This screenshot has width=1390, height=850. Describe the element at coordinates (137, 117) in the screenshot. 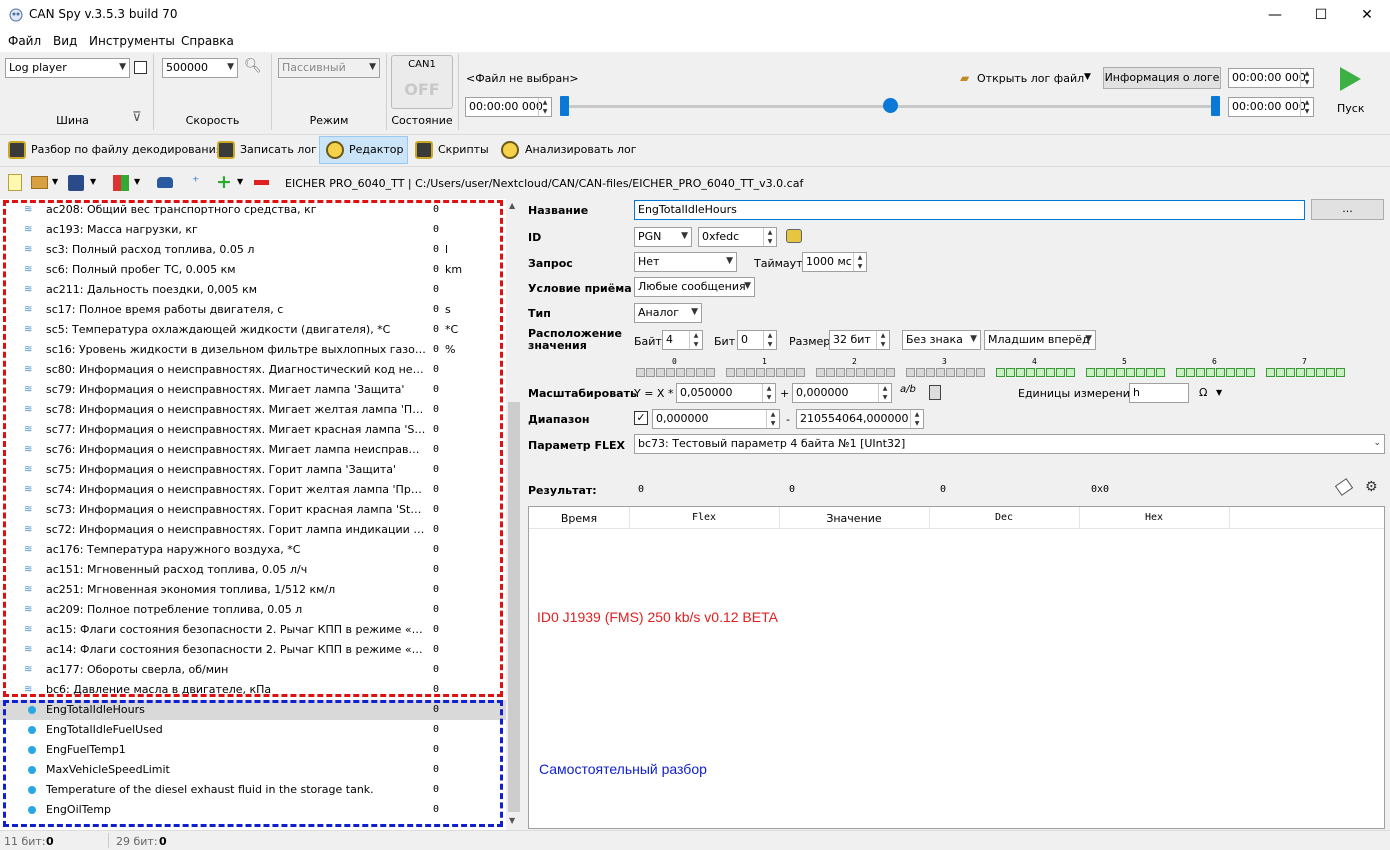

I see `filter-icon: ⊽` at that location.